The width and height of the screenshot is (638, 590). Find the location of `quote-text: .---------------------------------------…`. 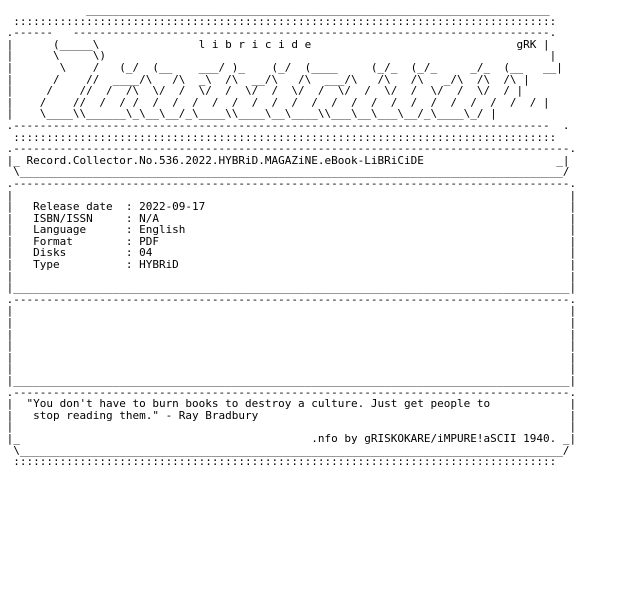

quote-text: .---------------------------------------… is located at coordinates (291, 421).